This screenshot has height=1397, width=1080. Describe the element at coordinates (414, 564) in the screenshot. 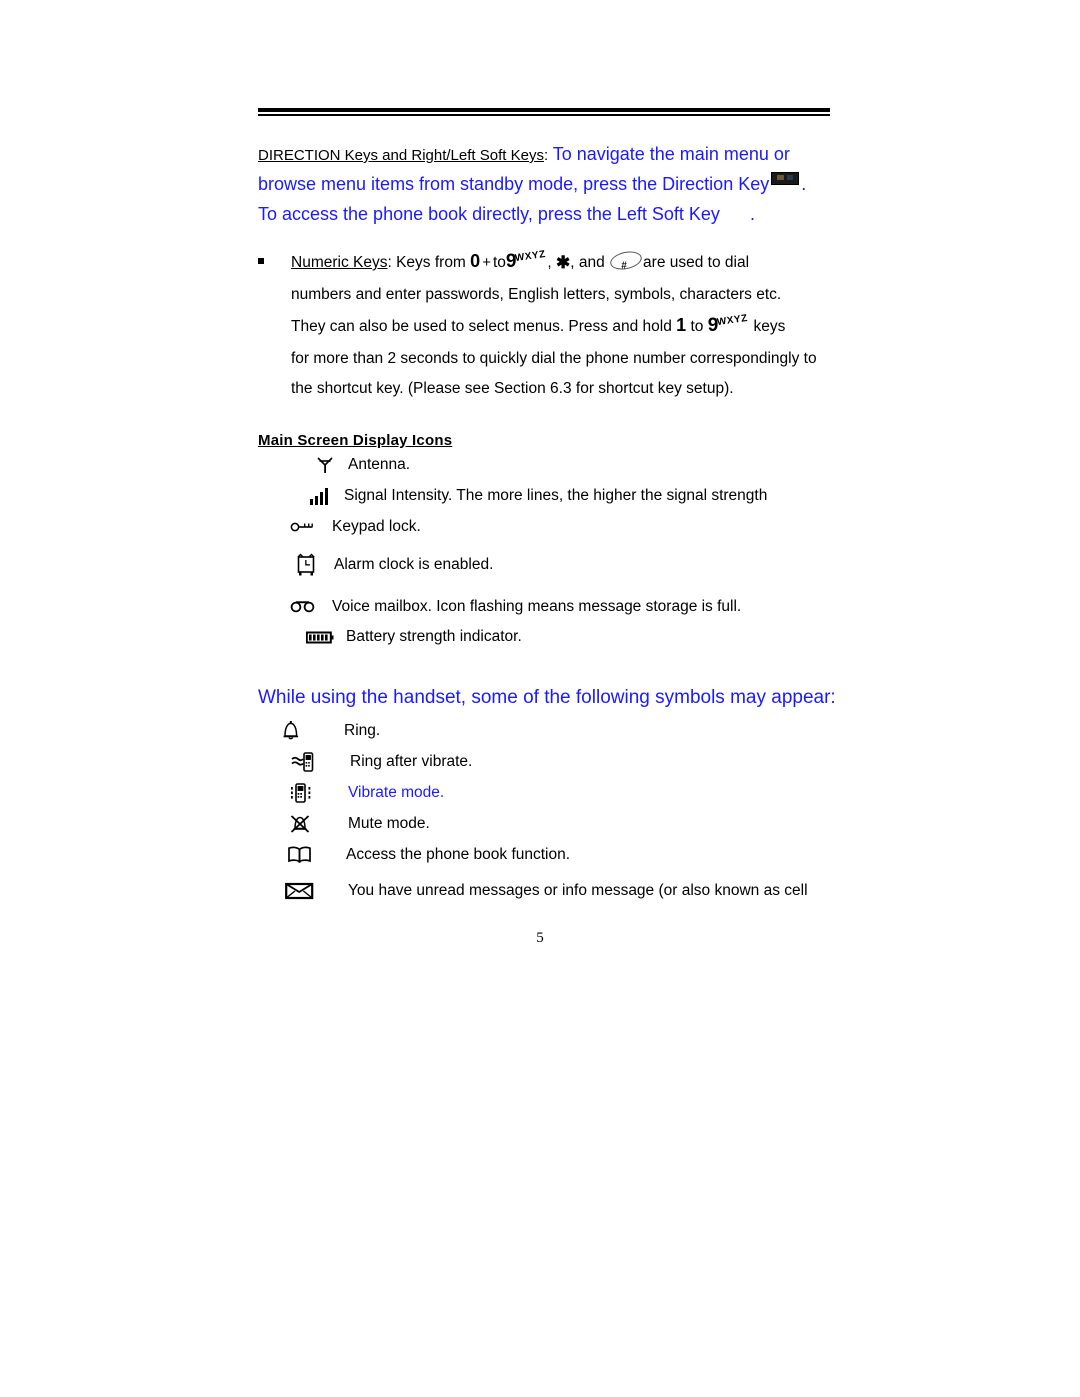

I see `list-item-label: Alarm clock is enabled.` at that location.